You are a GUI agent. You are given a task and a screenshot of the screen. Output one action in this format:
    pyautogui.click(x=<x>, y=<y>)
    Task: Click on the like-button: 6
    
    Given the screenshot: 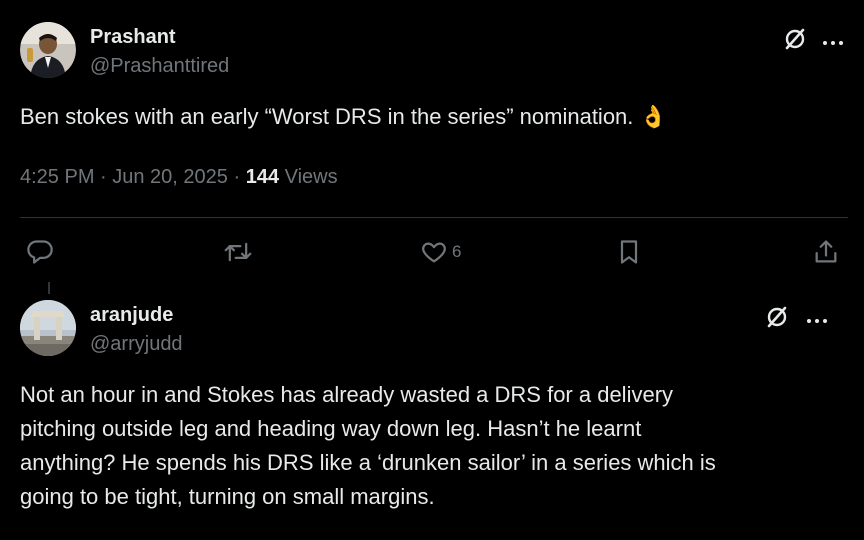 What is the action you would take?
    pyautogui.click(x=440, y=252)
    